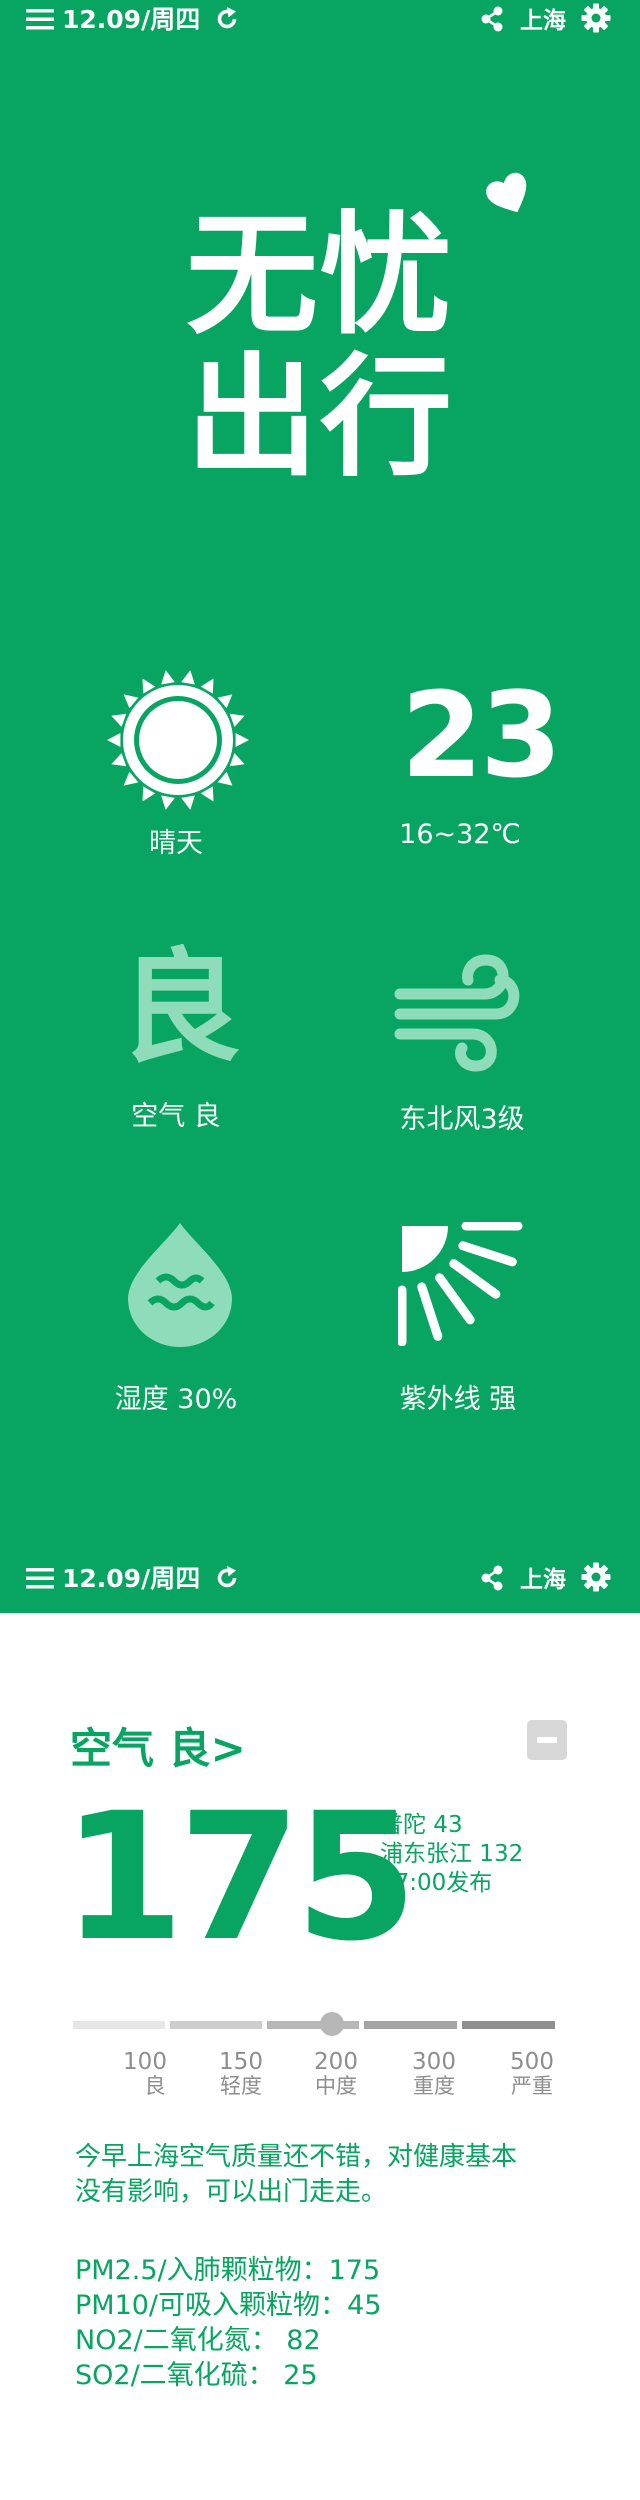 This screenshot has height=2500, width=640. What do you see at coordinates (421, 1825) in the screenshot?
I see `station-reading: 普陀 43` at bounding box center [421, 1825].